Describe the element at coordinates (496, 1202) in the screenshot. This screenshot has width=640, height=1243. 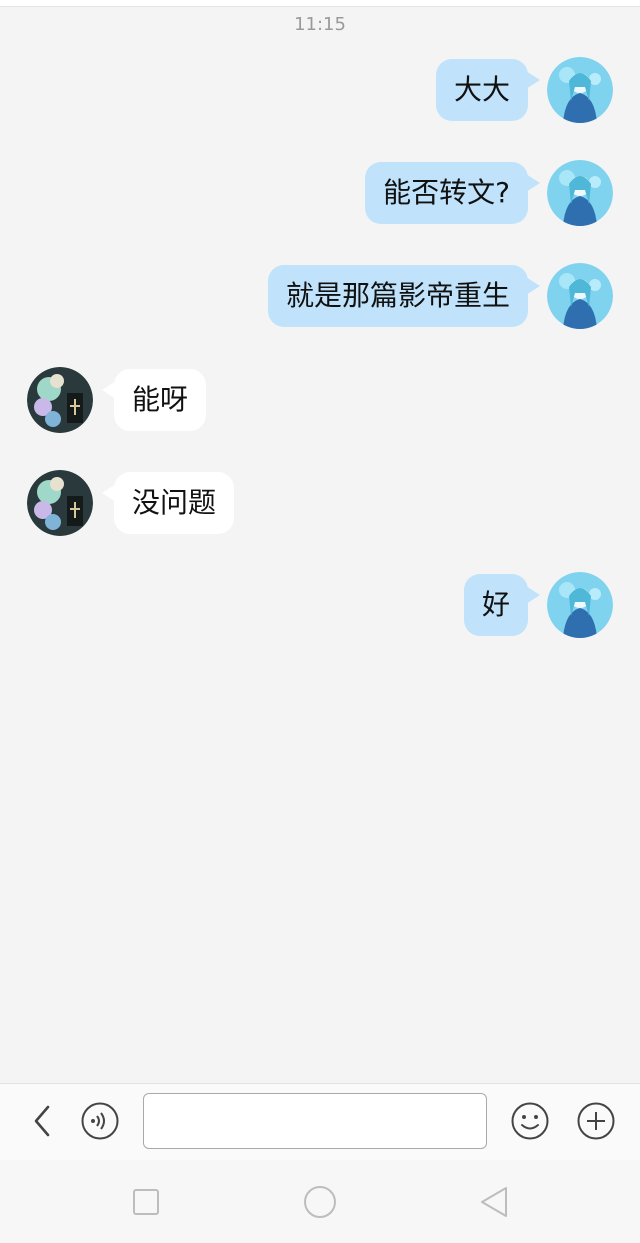
I see `back-icon` at that location.